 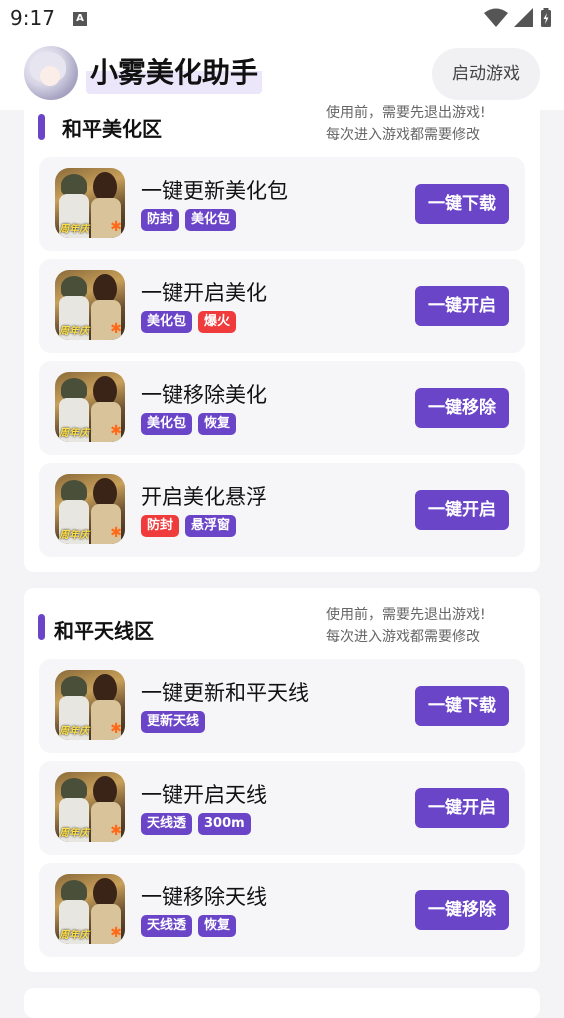 I want to click on card-update-antenna: 周年庆 ✱ 一键更新和平天线 更新天线 一键下载, so click(x=282, y=706).